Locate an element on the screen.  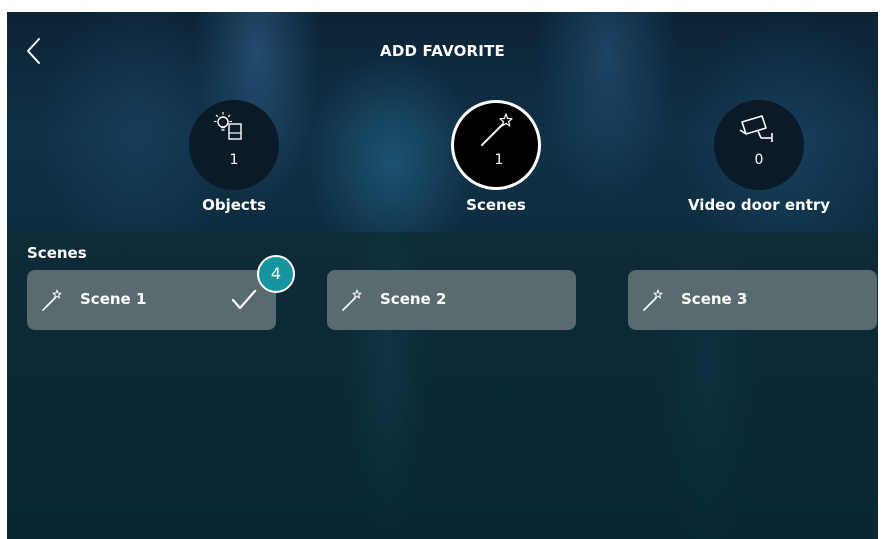
category-scenes-count: 1 is located at coordinates (499, 160).